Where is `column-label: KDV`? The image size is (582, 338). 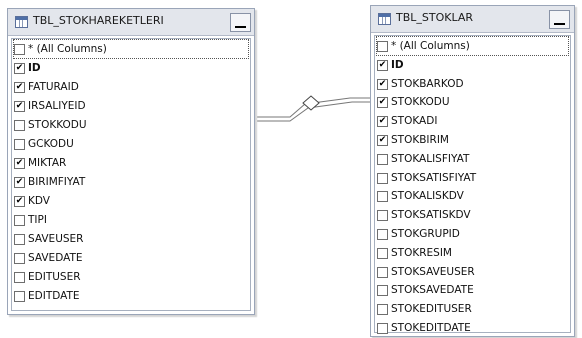 column-label: KDV is located at coordinates (39, 201).